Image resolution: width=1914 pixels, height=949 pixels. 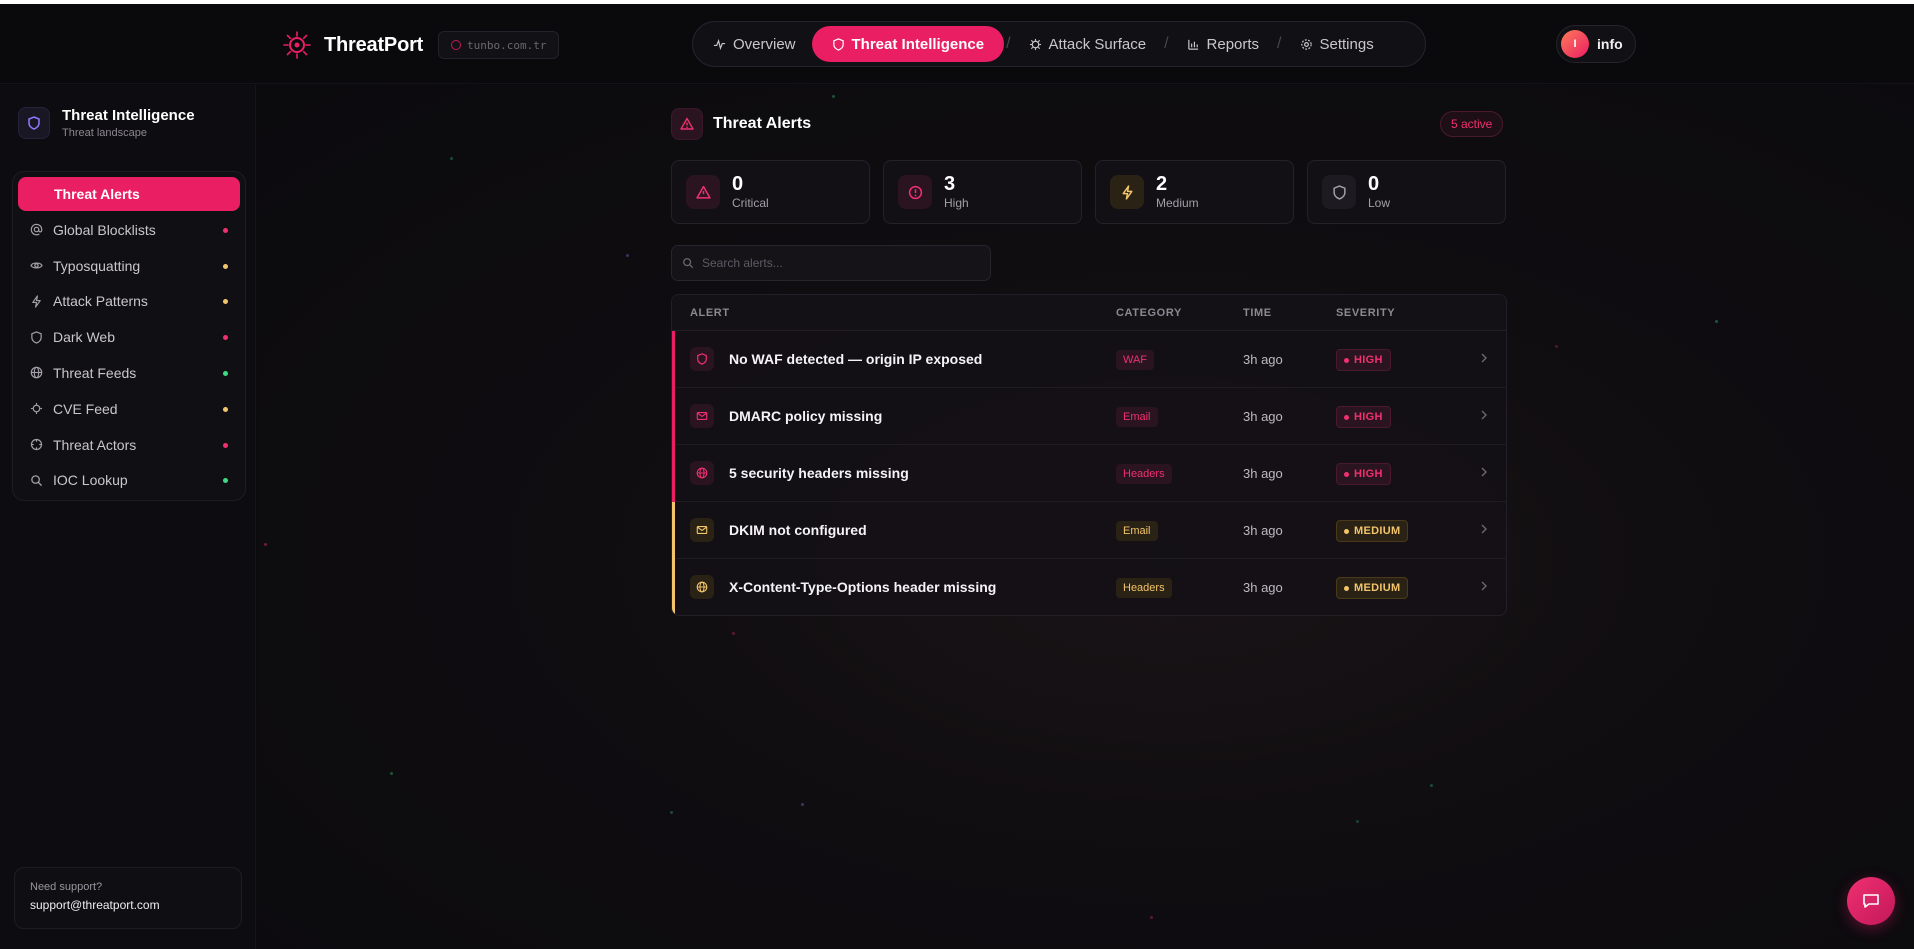 I want to click on alert-title: DKIM not configured, so click(x=798, y=530).